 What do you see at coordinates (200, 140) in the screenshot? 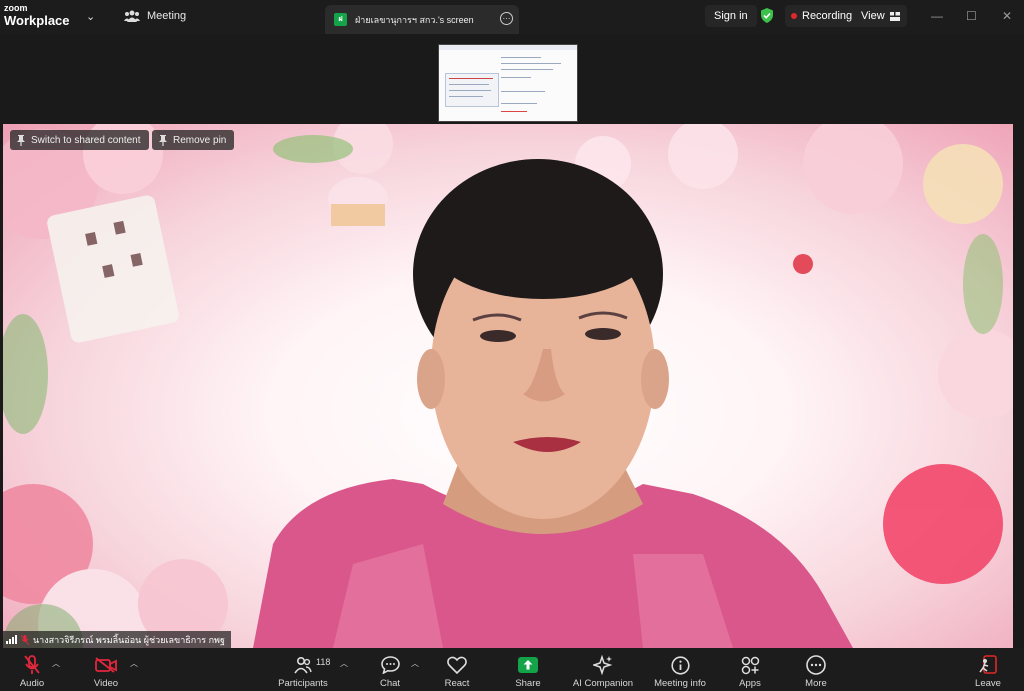
I see `remove-pin-label: Remove pin` at bounding box center [200, 140].